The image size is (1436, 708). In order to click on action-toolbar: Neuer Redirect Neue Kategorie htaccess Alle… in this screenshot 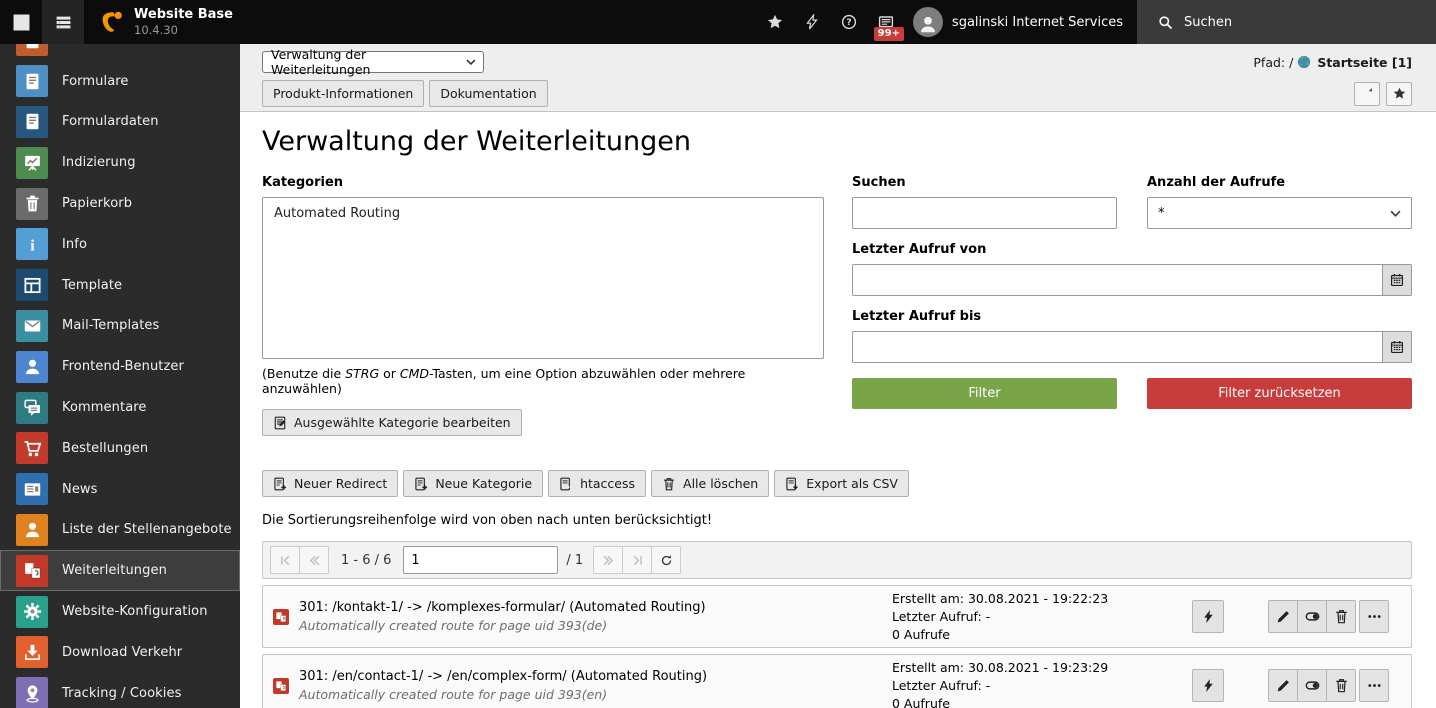, I will do `click(837, 483)`.